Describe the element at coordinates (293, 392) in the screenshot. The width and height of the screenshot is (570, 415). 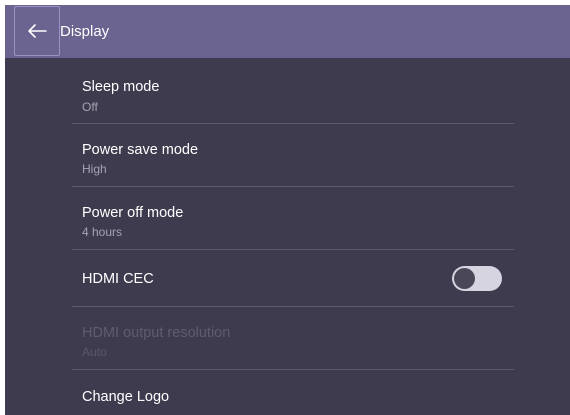
I see `setting-change-logo: Change Logo` at that location.